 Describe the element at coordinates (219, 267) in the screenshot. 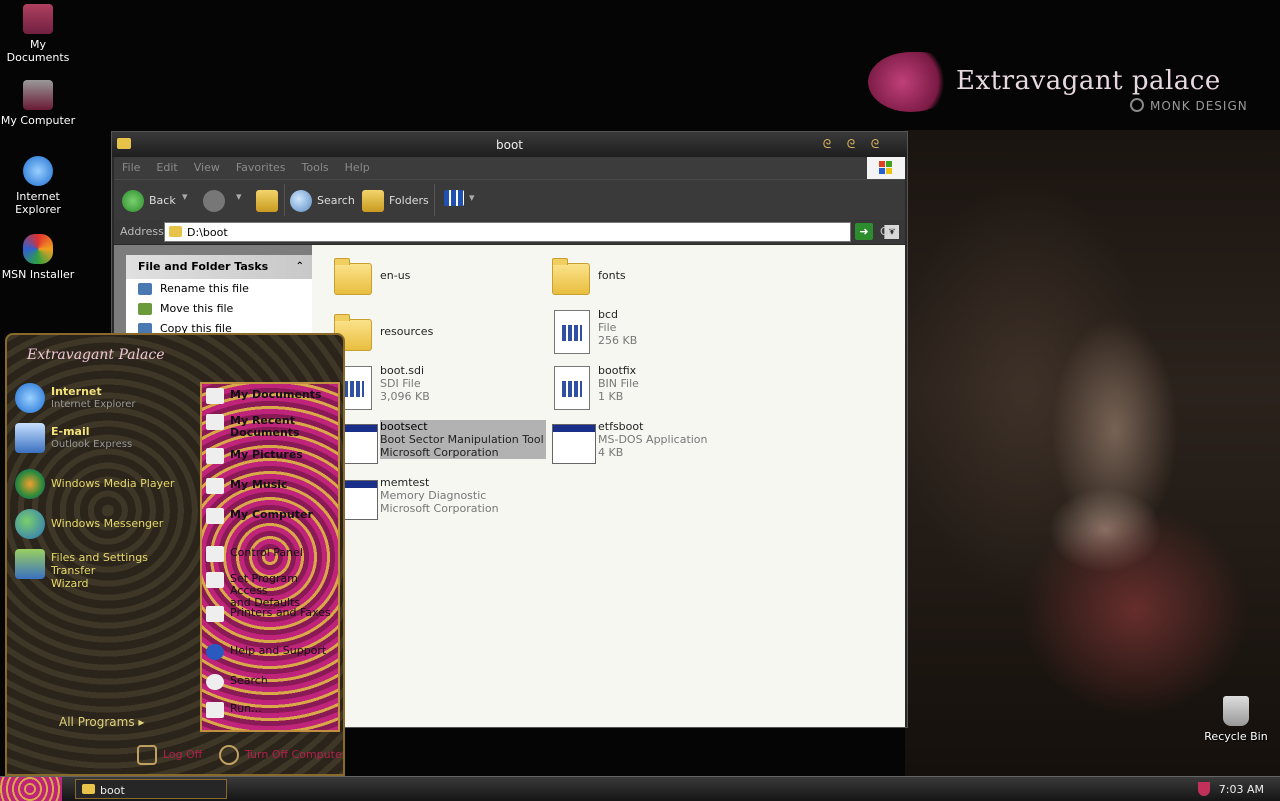

I see `tasks-header: File and Folder Tasks ⌃` at that location.